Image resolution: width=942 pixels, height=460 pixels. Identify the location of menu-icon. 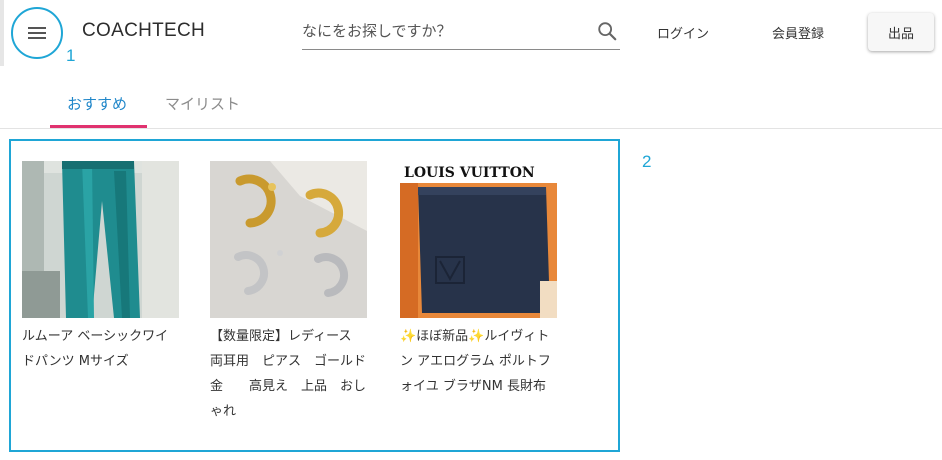
(37, 33).